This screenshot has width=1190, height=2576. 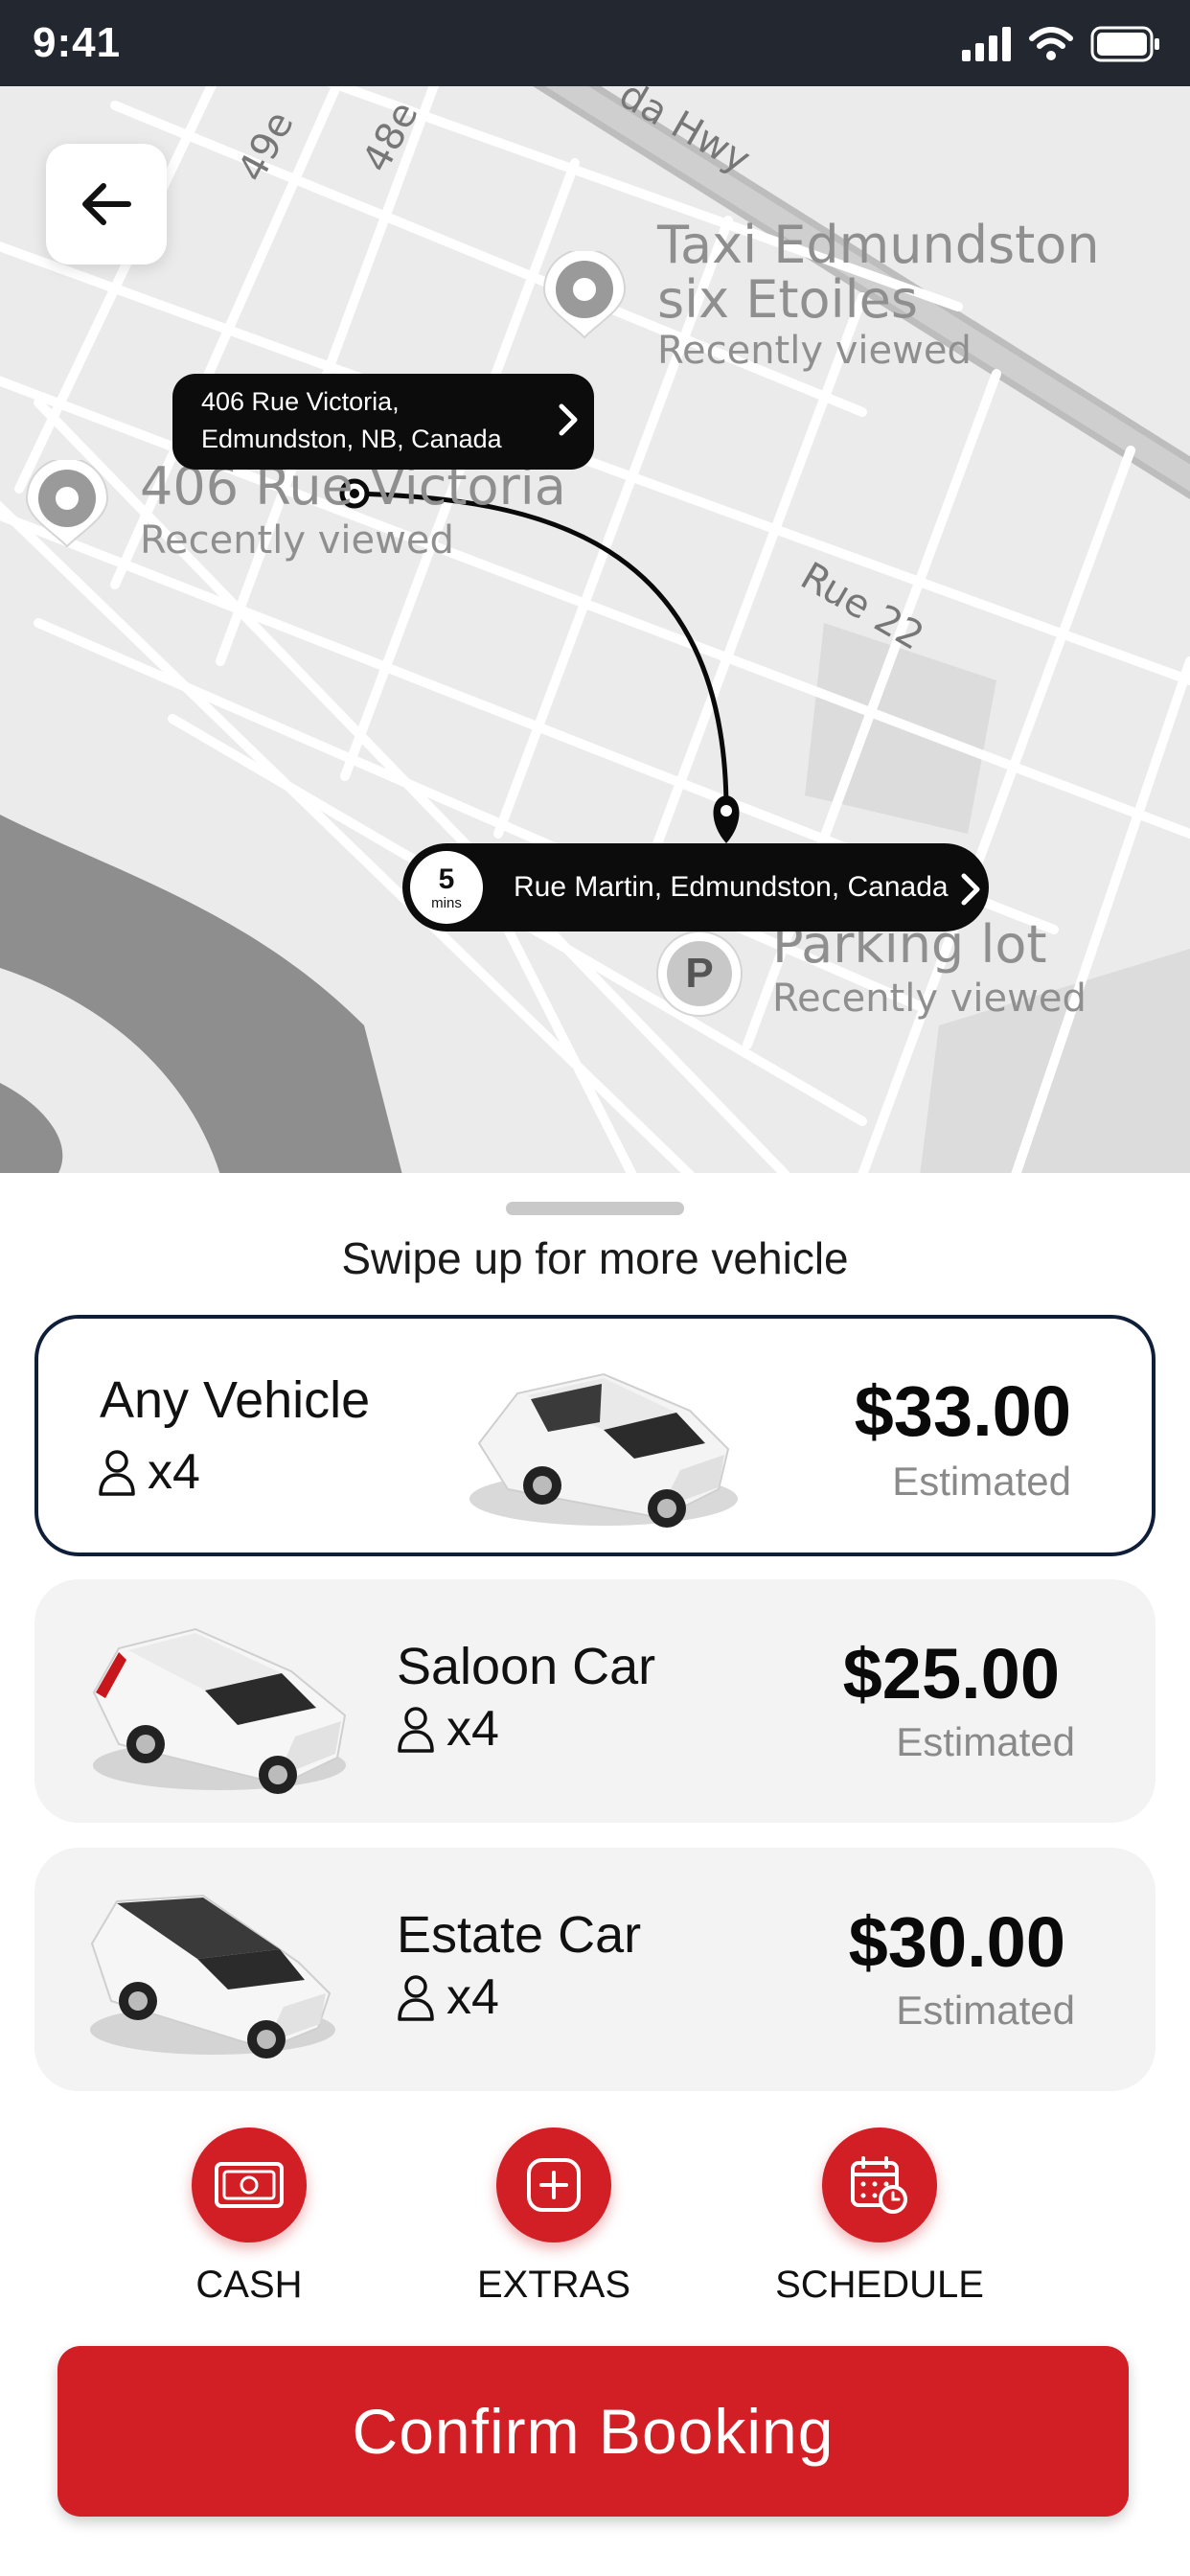 What do you see at coordinates (930, 969) in the screenshot?
I see `place-label-parking: Parking lot Recently viewed` at bounding box center [930, 969].